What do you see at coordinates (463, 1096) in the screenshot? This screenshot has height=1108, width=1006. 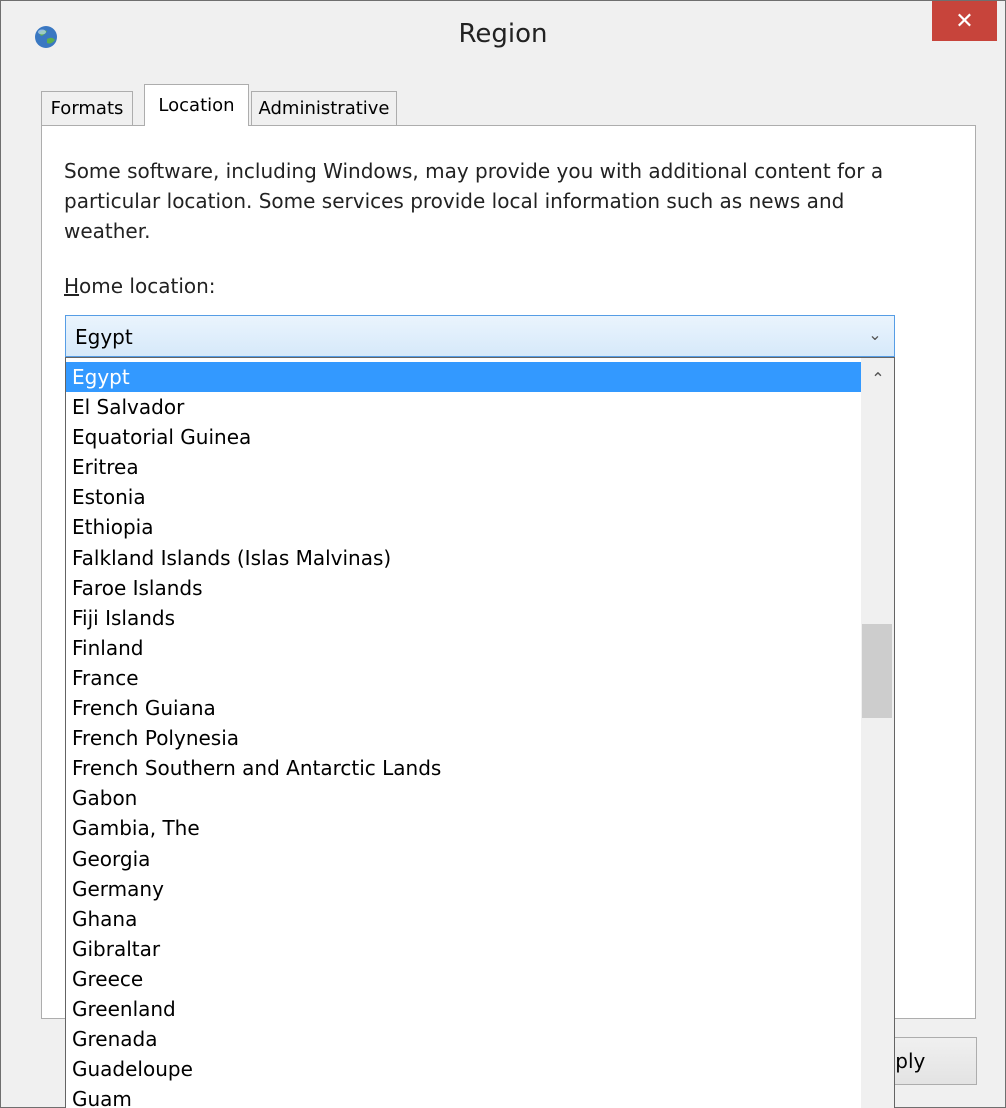 I see `list-item: Guam` at bounding box center [463, 1096].